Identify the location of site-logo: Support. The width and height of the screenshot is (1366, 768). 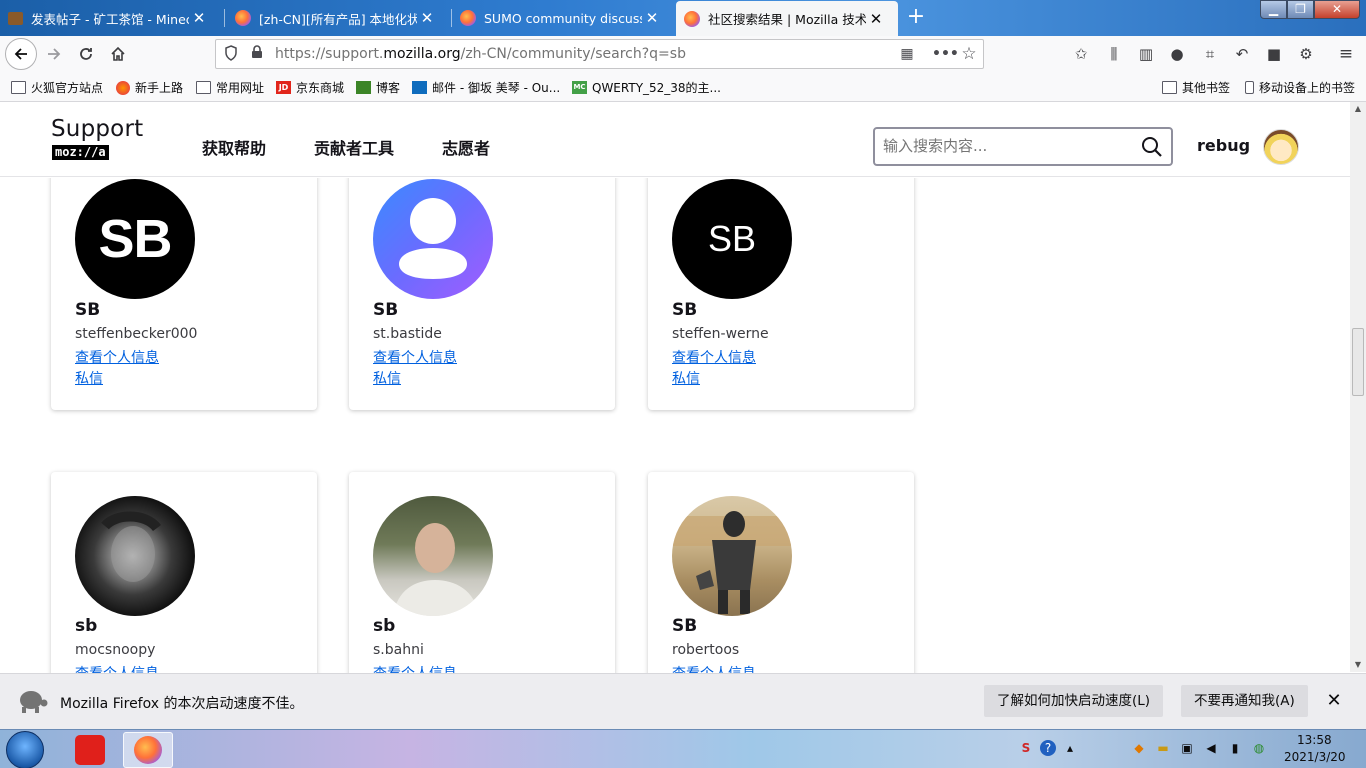
(97, 129).